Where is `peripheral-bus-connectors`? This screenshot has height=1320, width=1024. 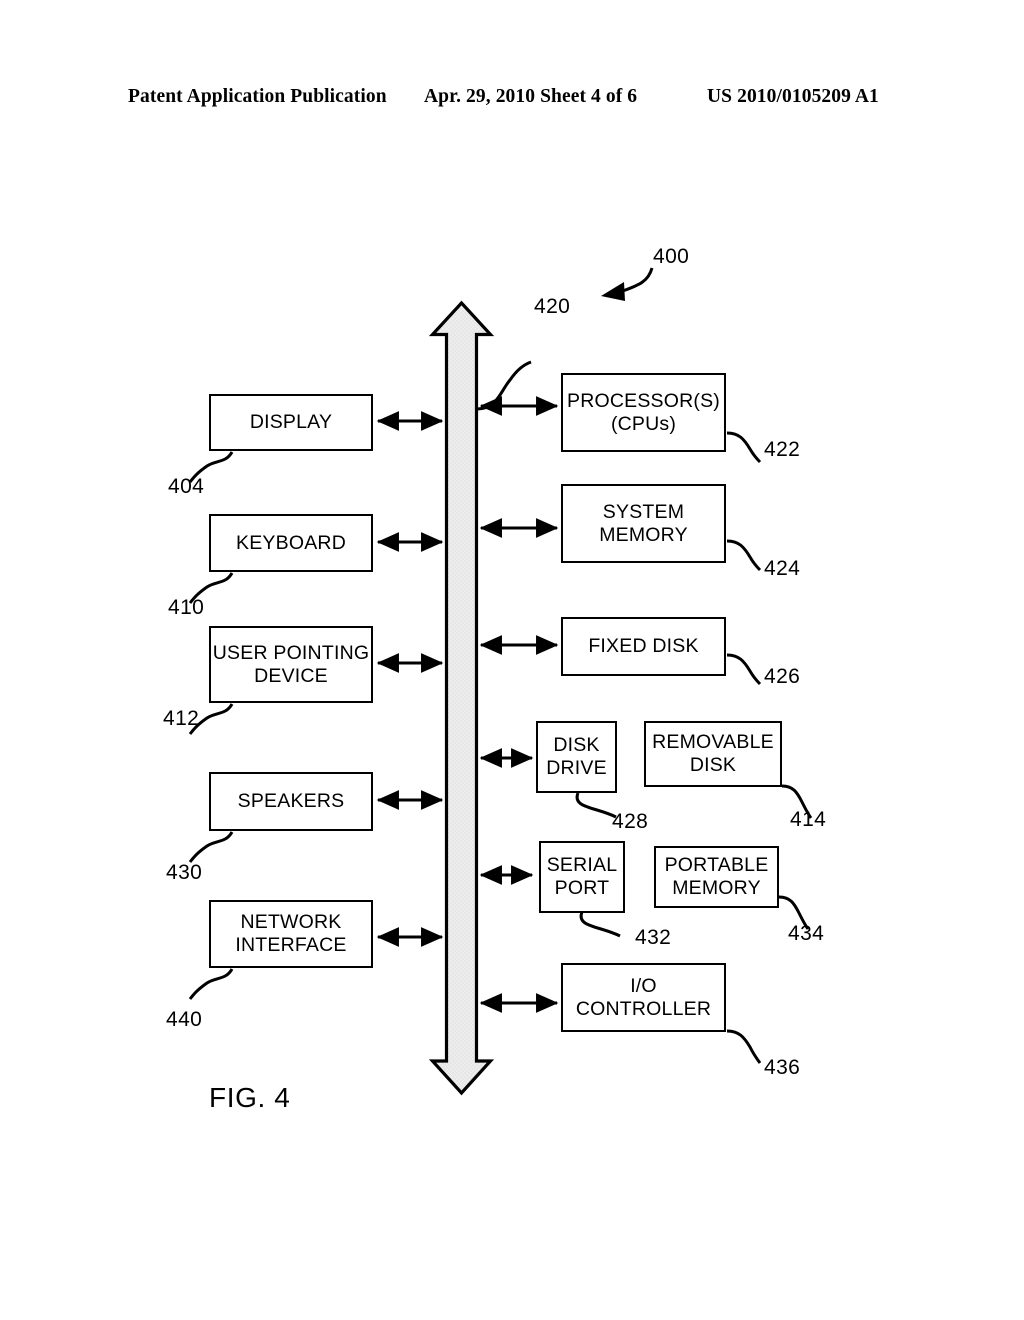 peripheral-bus-connectors is located at coordinates (410, 679).